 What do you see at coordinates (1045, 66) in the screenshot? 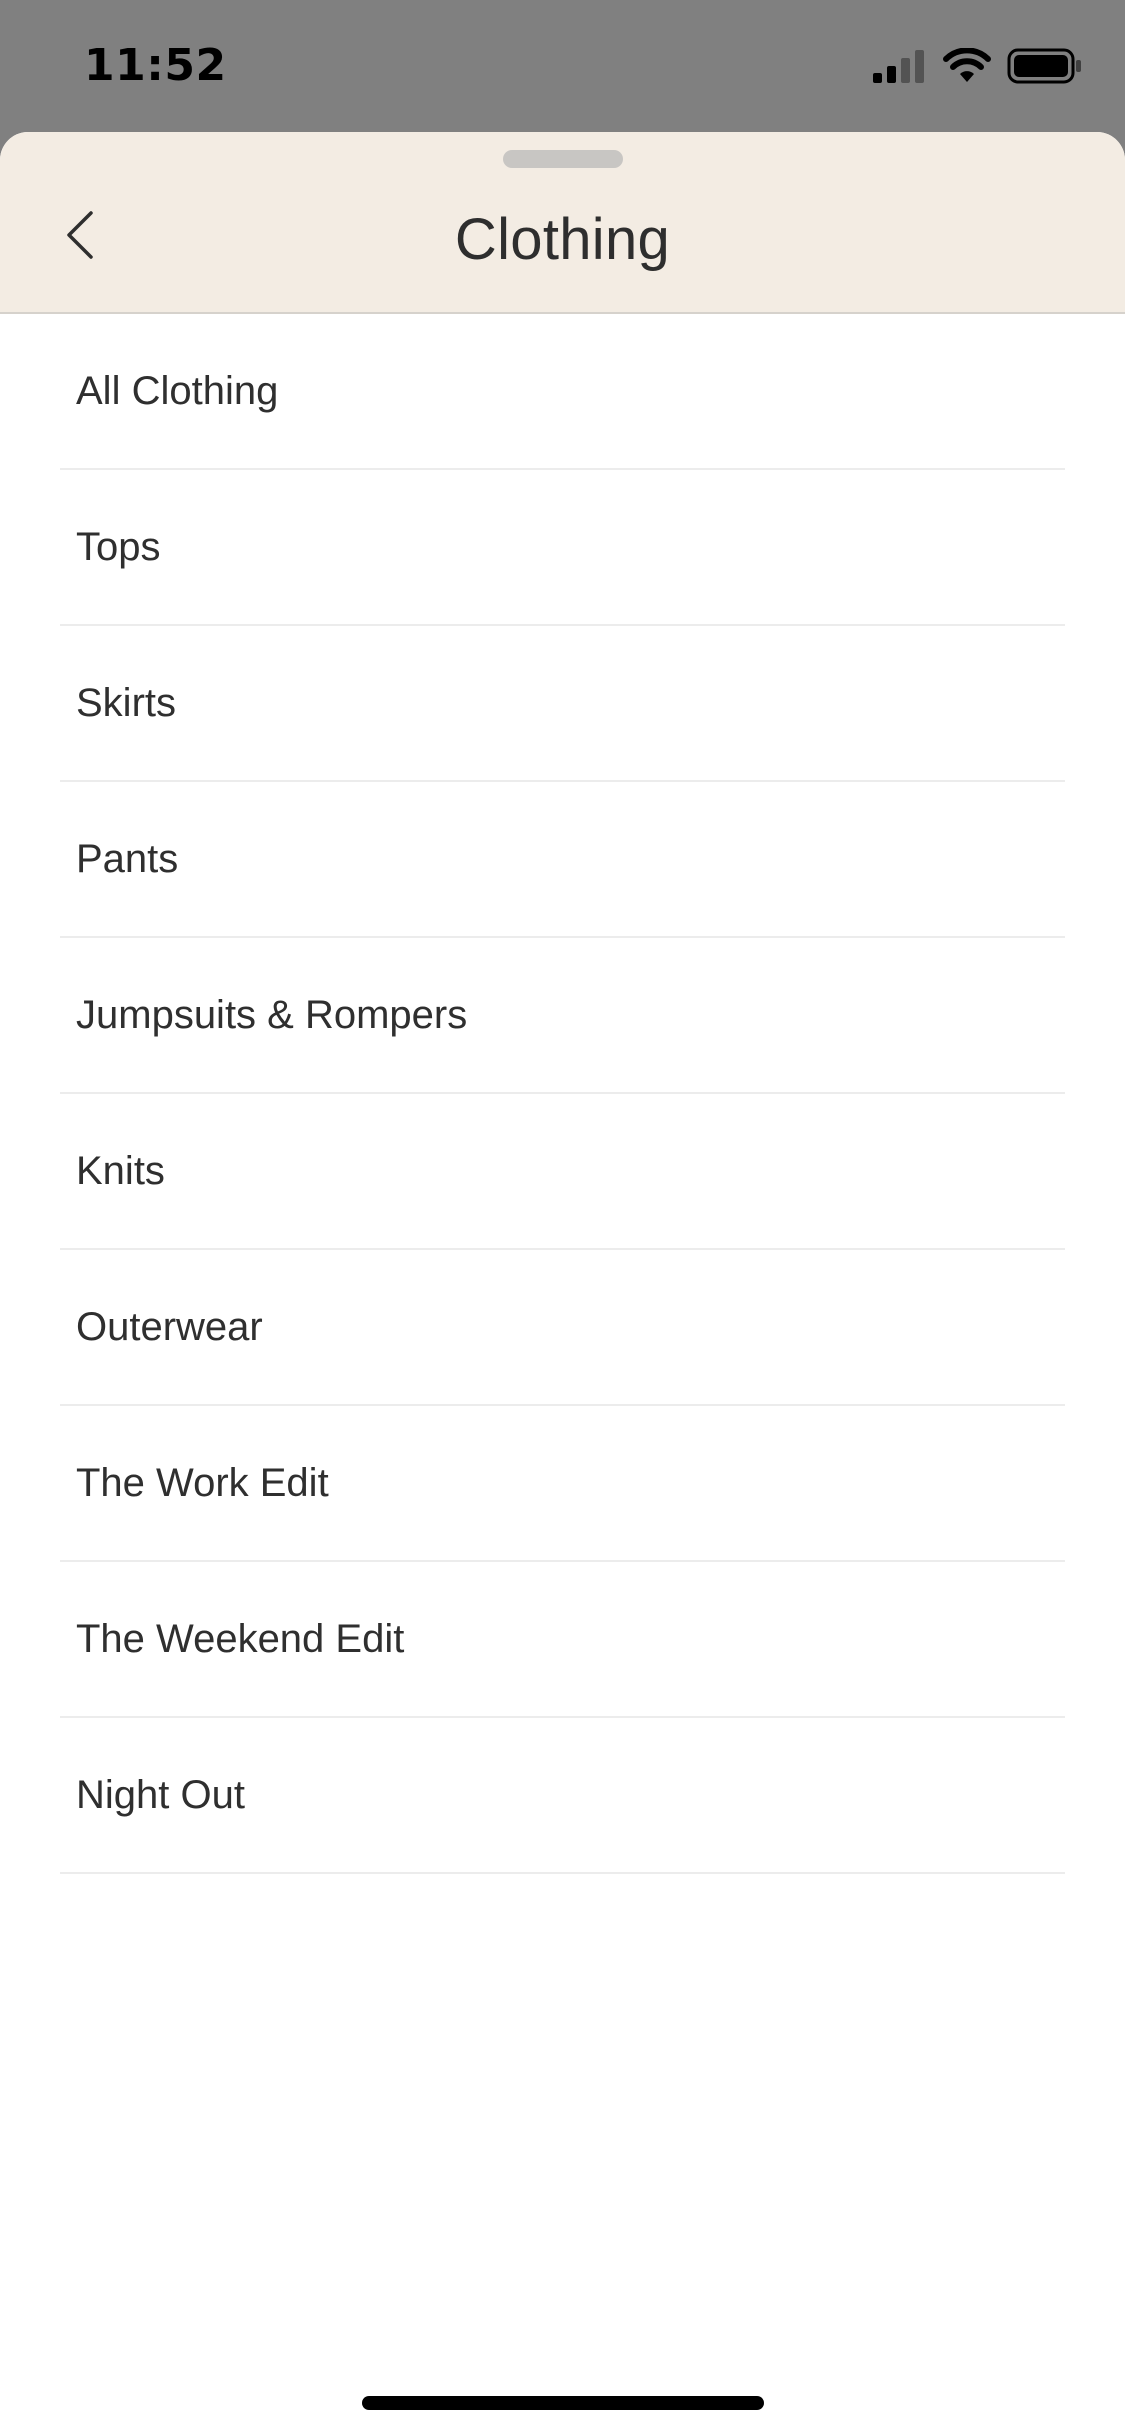
I see `battery-icon` at bounding box center [1045, 66].